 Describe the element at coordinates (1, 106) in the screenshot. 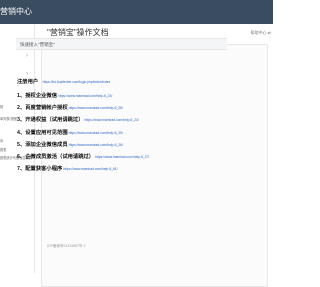

I see `sidebar-item-label: 报` at that location.